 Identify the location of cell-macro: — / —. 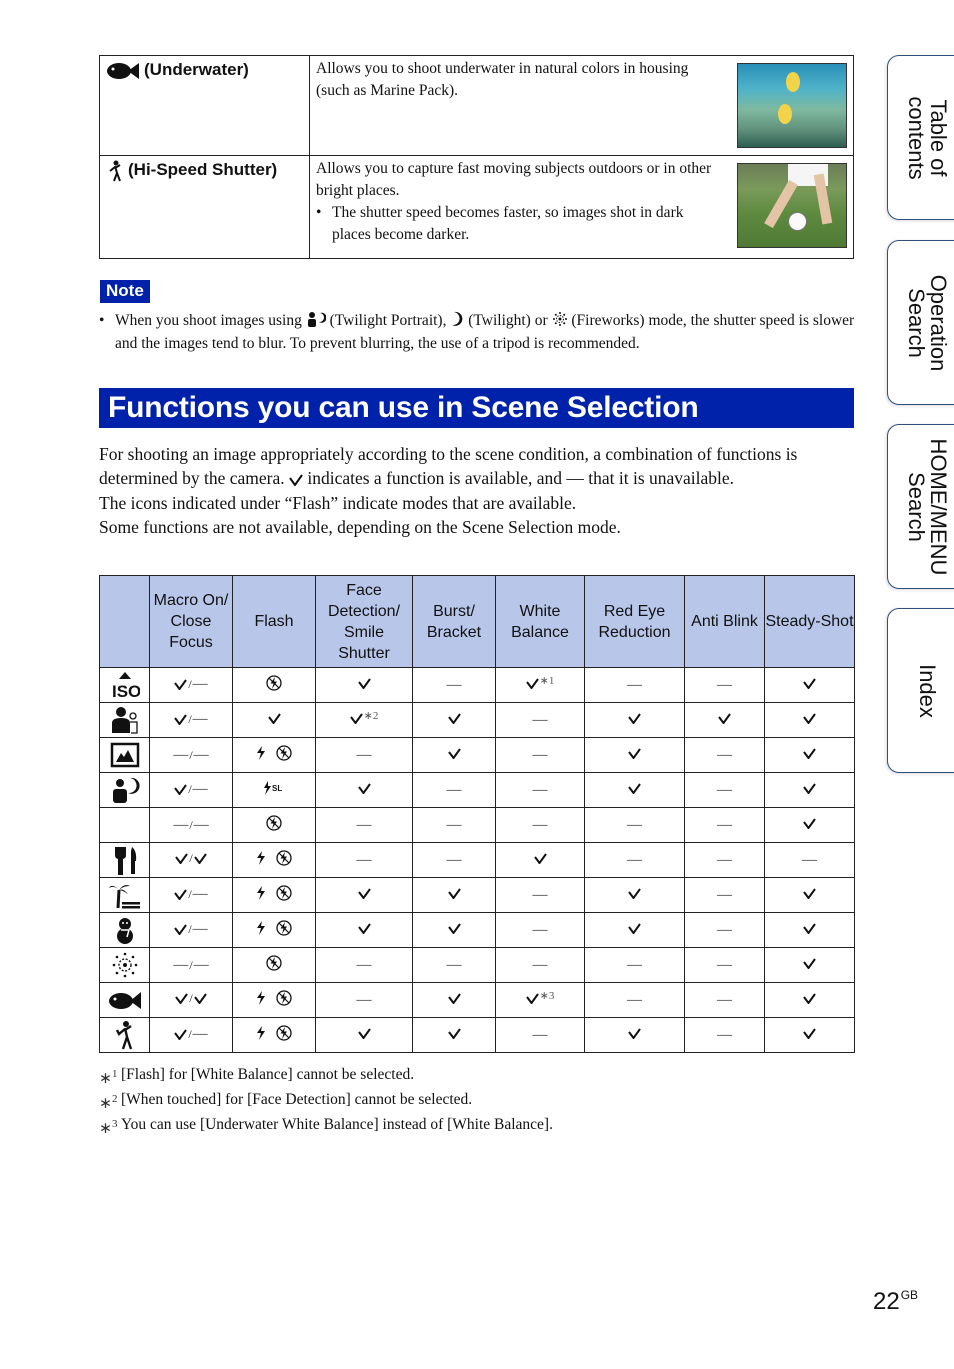
(191, 755).